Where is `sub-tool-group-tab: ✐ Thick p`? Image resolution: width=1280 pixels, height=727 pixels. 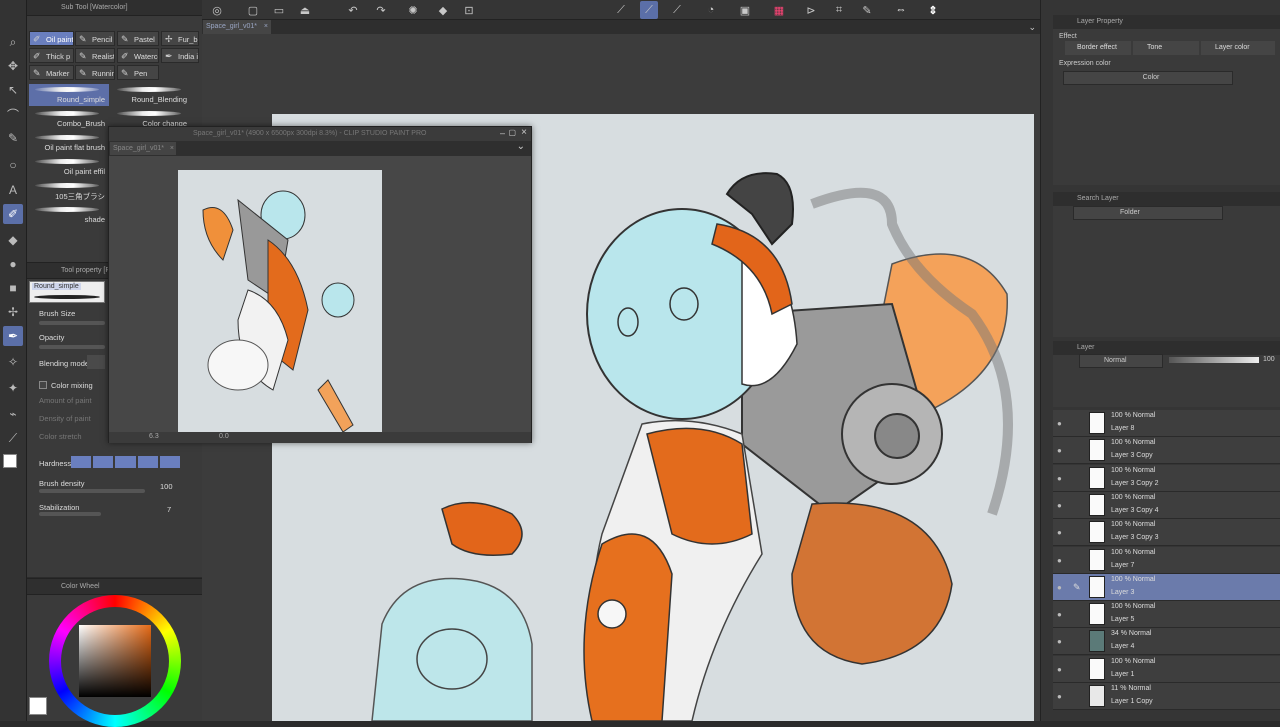
sub-tool-group-tab: ✐ Thick p is located at coordinates (51, 55).